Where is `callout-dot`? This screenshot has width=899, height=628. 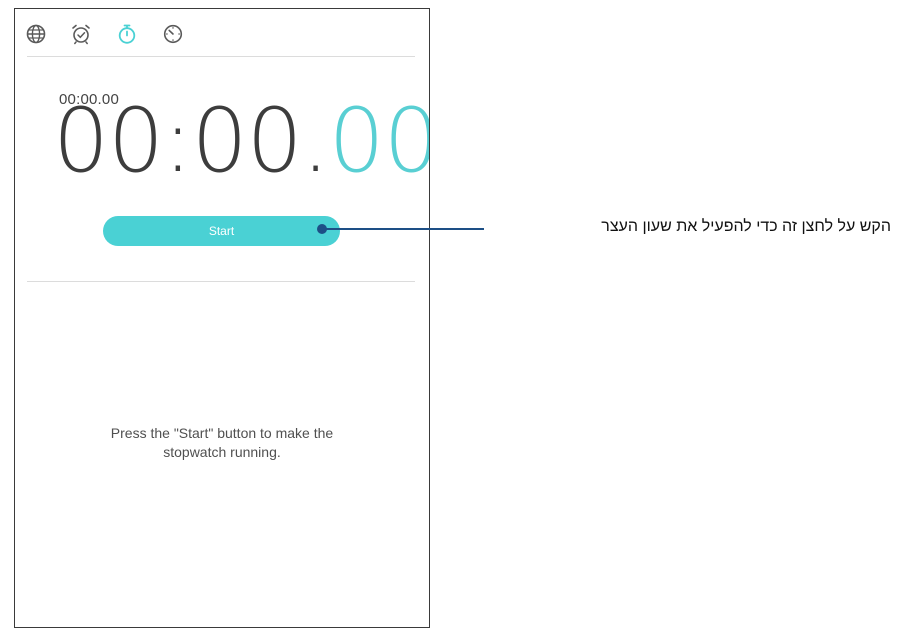 callout-dot is located at coordinates (322, 229).